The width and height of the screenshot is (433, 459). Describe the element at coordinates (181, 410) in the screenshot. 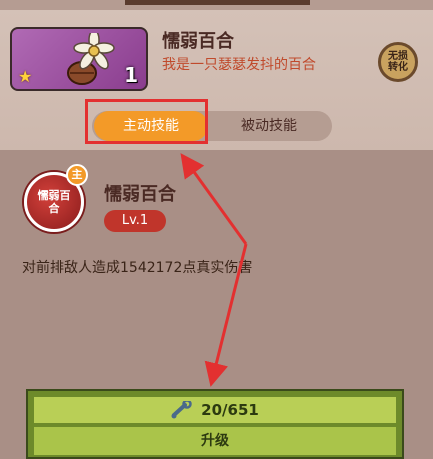

I see `wrench-icon` at that location.